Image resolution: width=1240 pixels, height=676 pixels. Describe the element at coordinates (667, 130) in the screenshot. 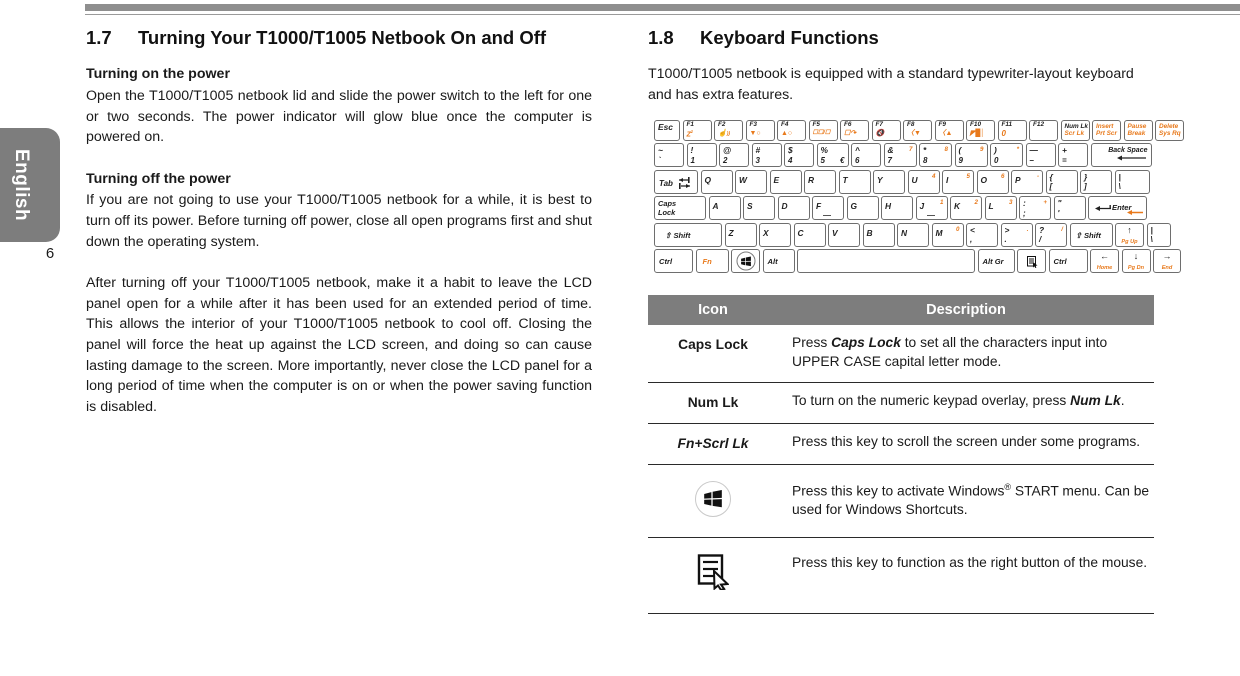

I see `key-esc: Esc` at that location.